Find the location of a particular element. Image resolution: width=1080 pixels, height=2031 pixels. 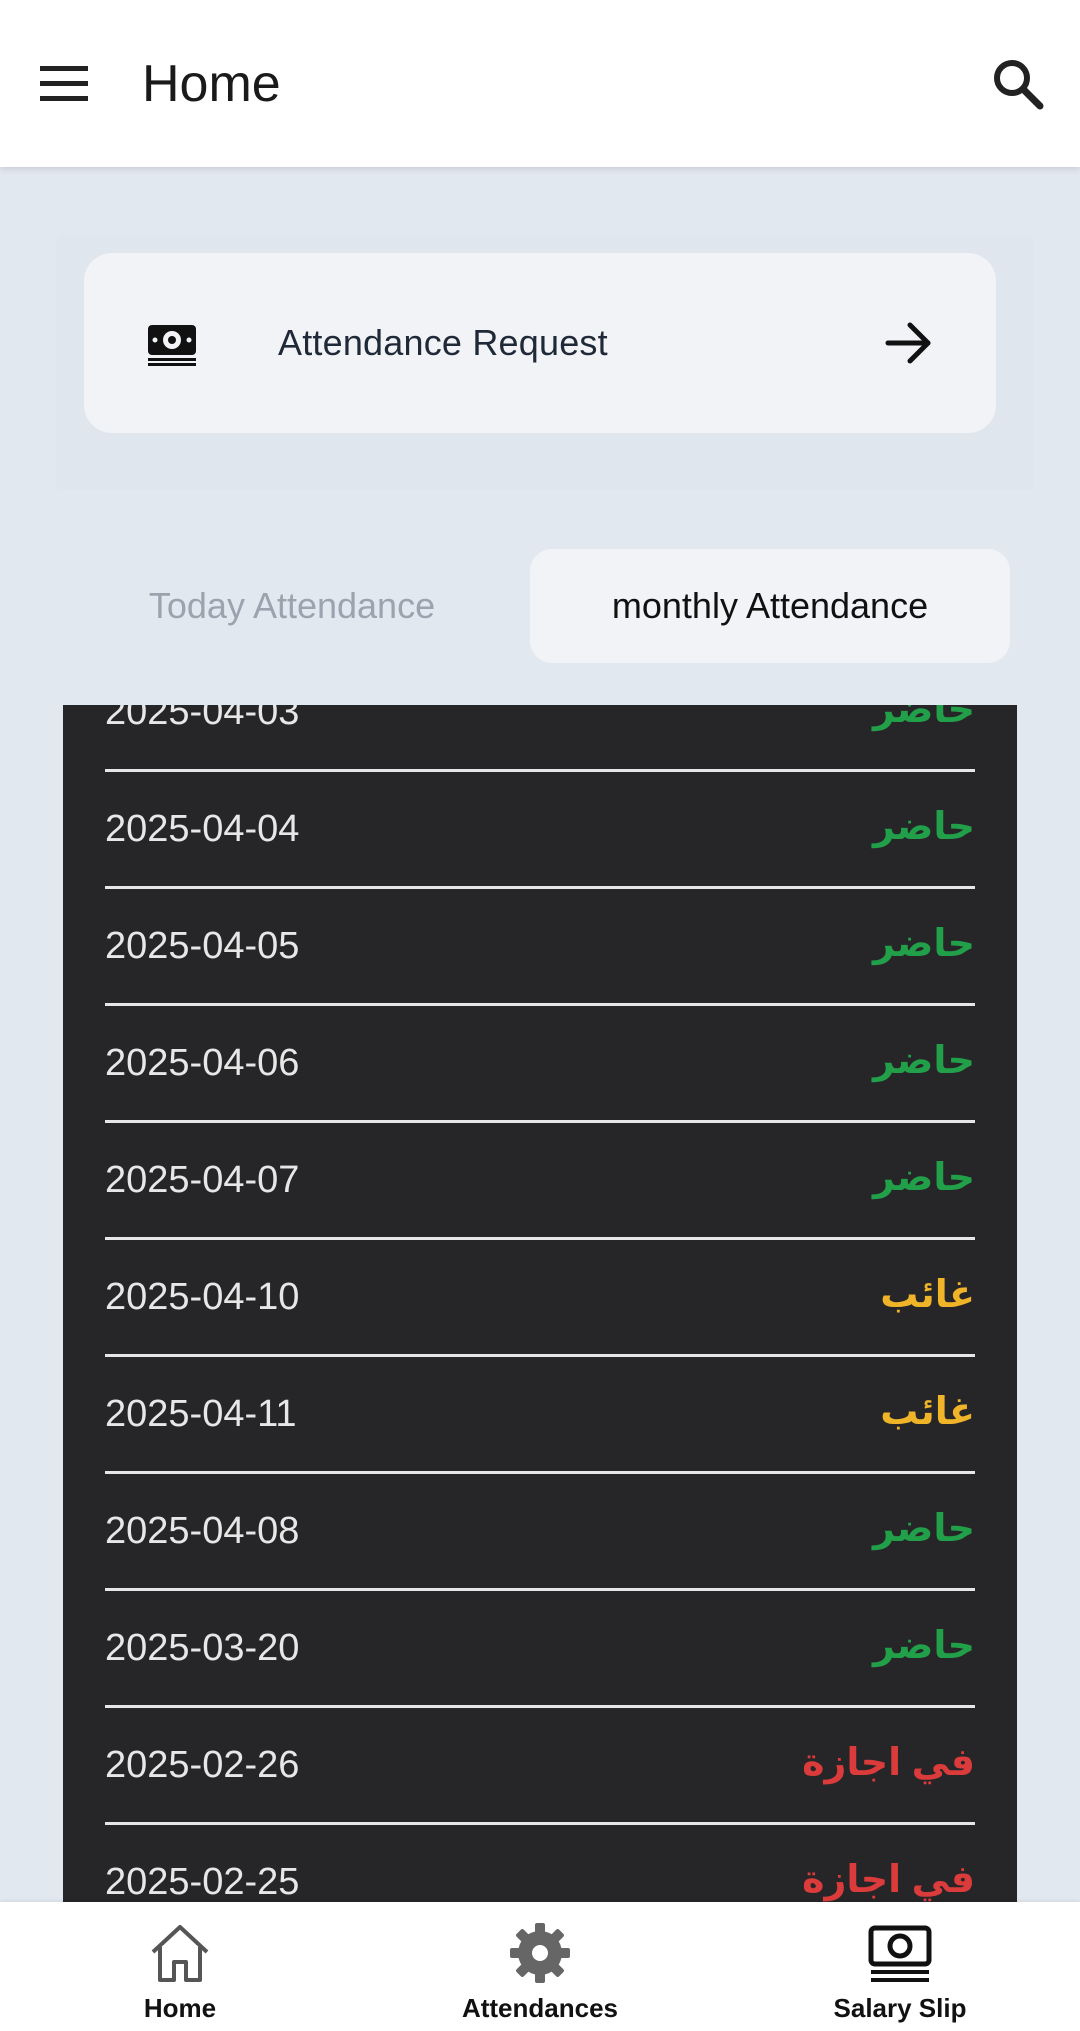

attendance-row: 2025-04-07 حاضر is located at coordinates (540, 1181).